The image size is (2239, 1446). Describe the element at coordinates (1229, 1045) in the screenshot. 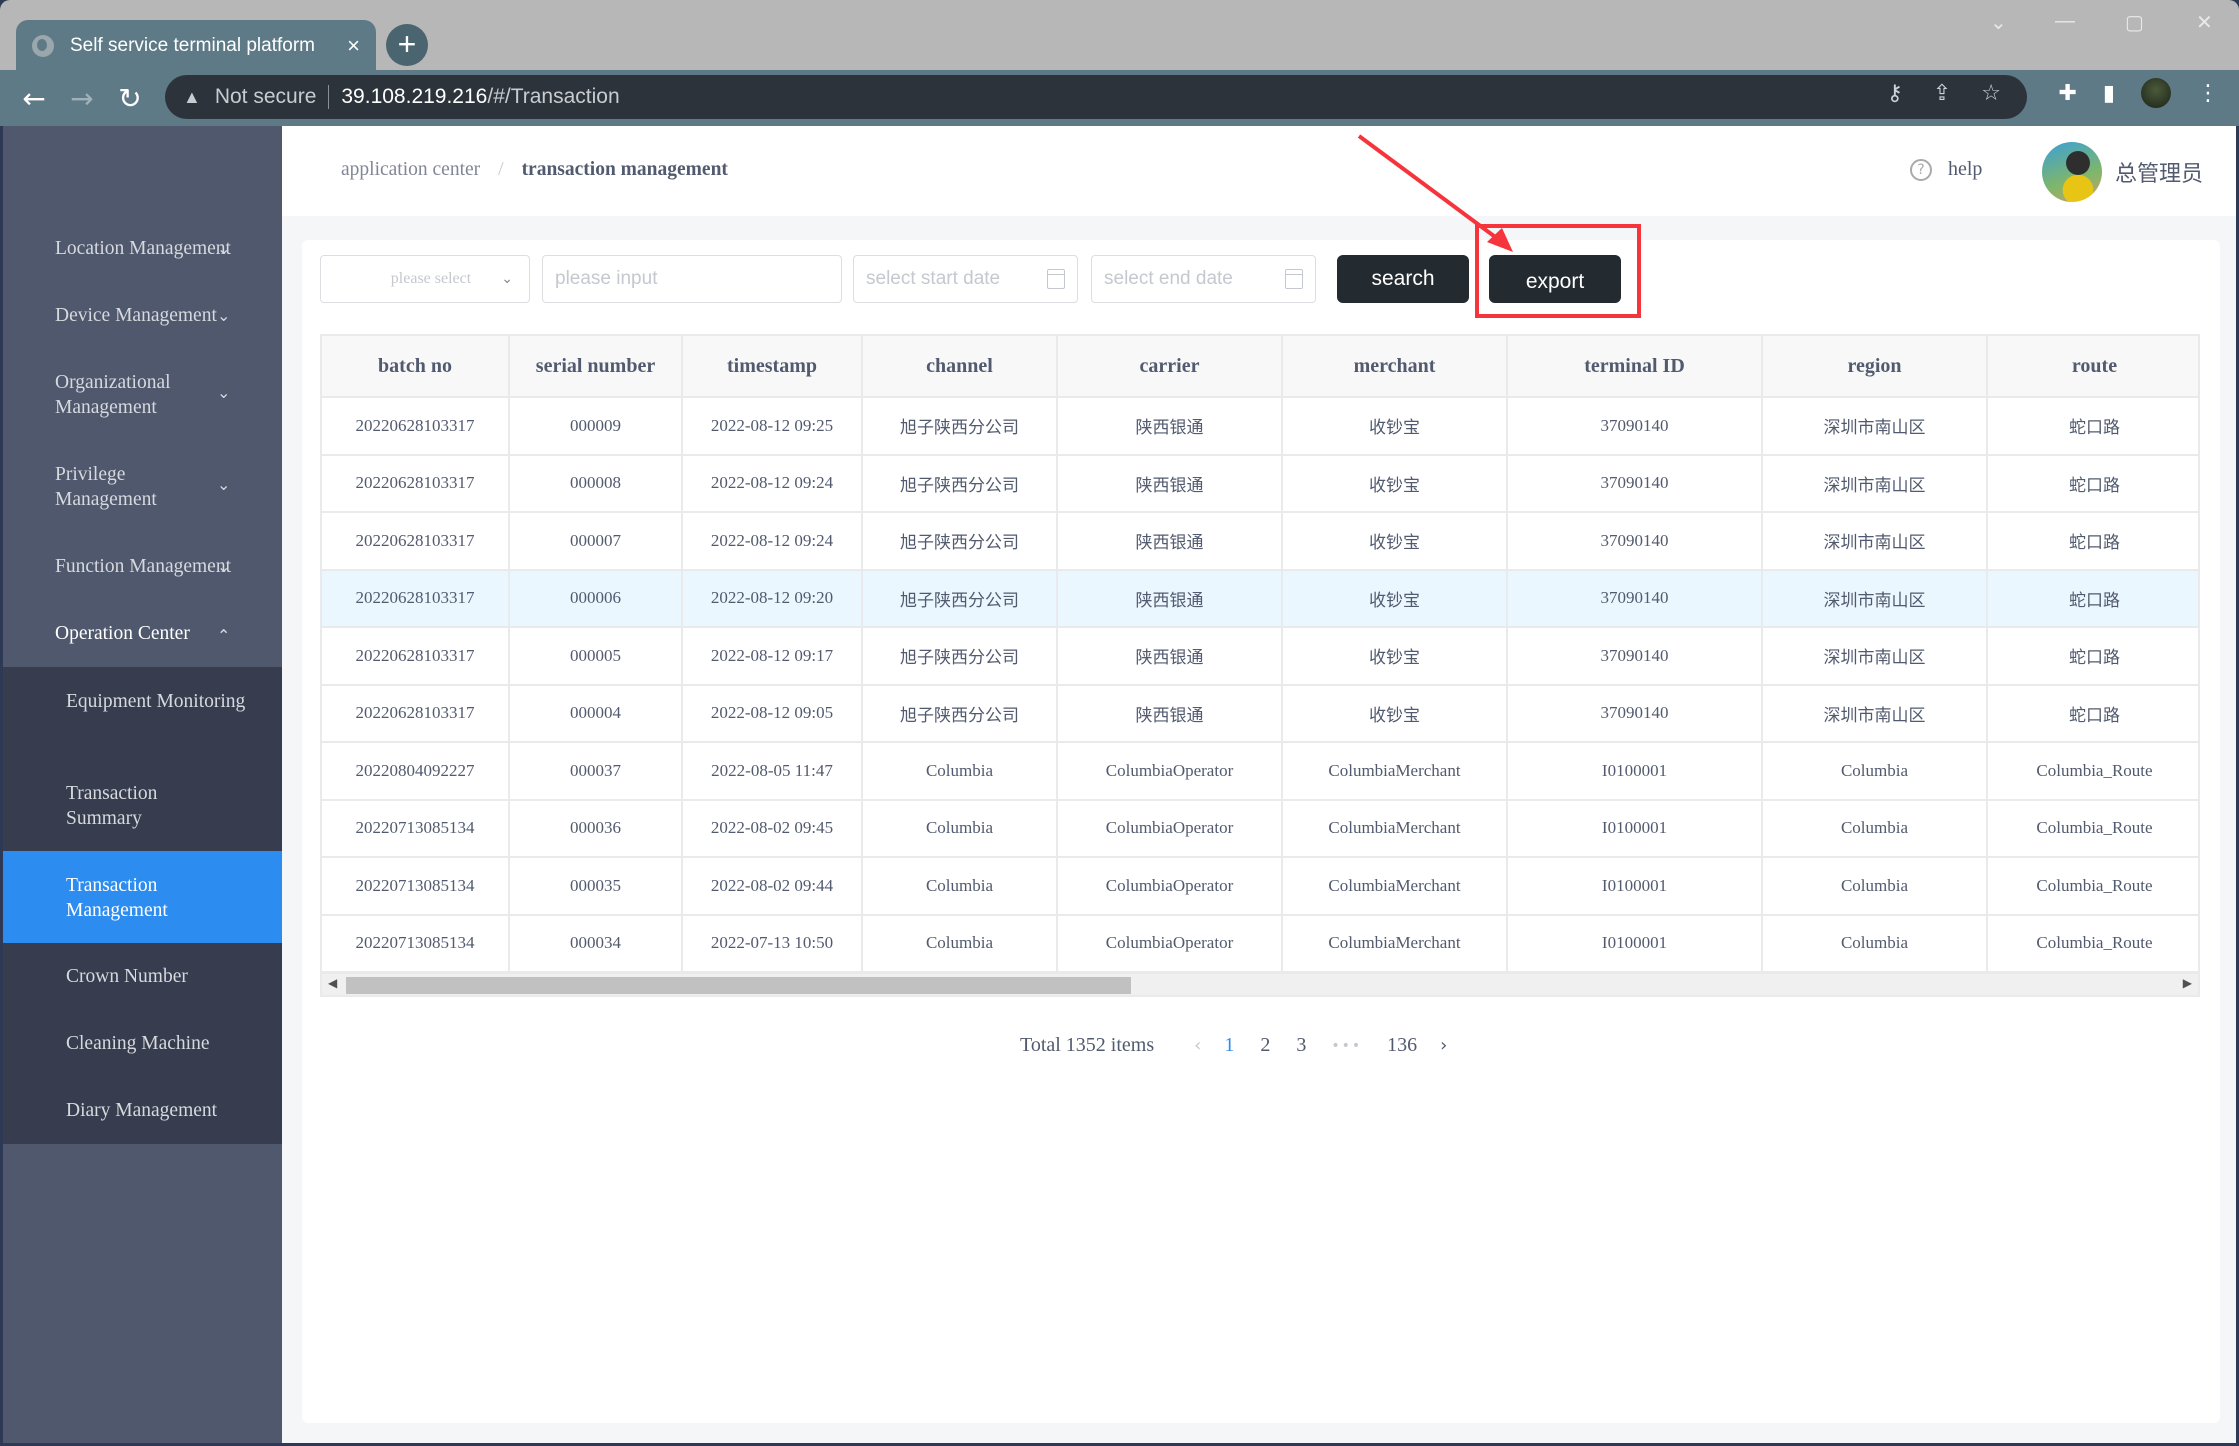

I see `page-1: 1` at that location.